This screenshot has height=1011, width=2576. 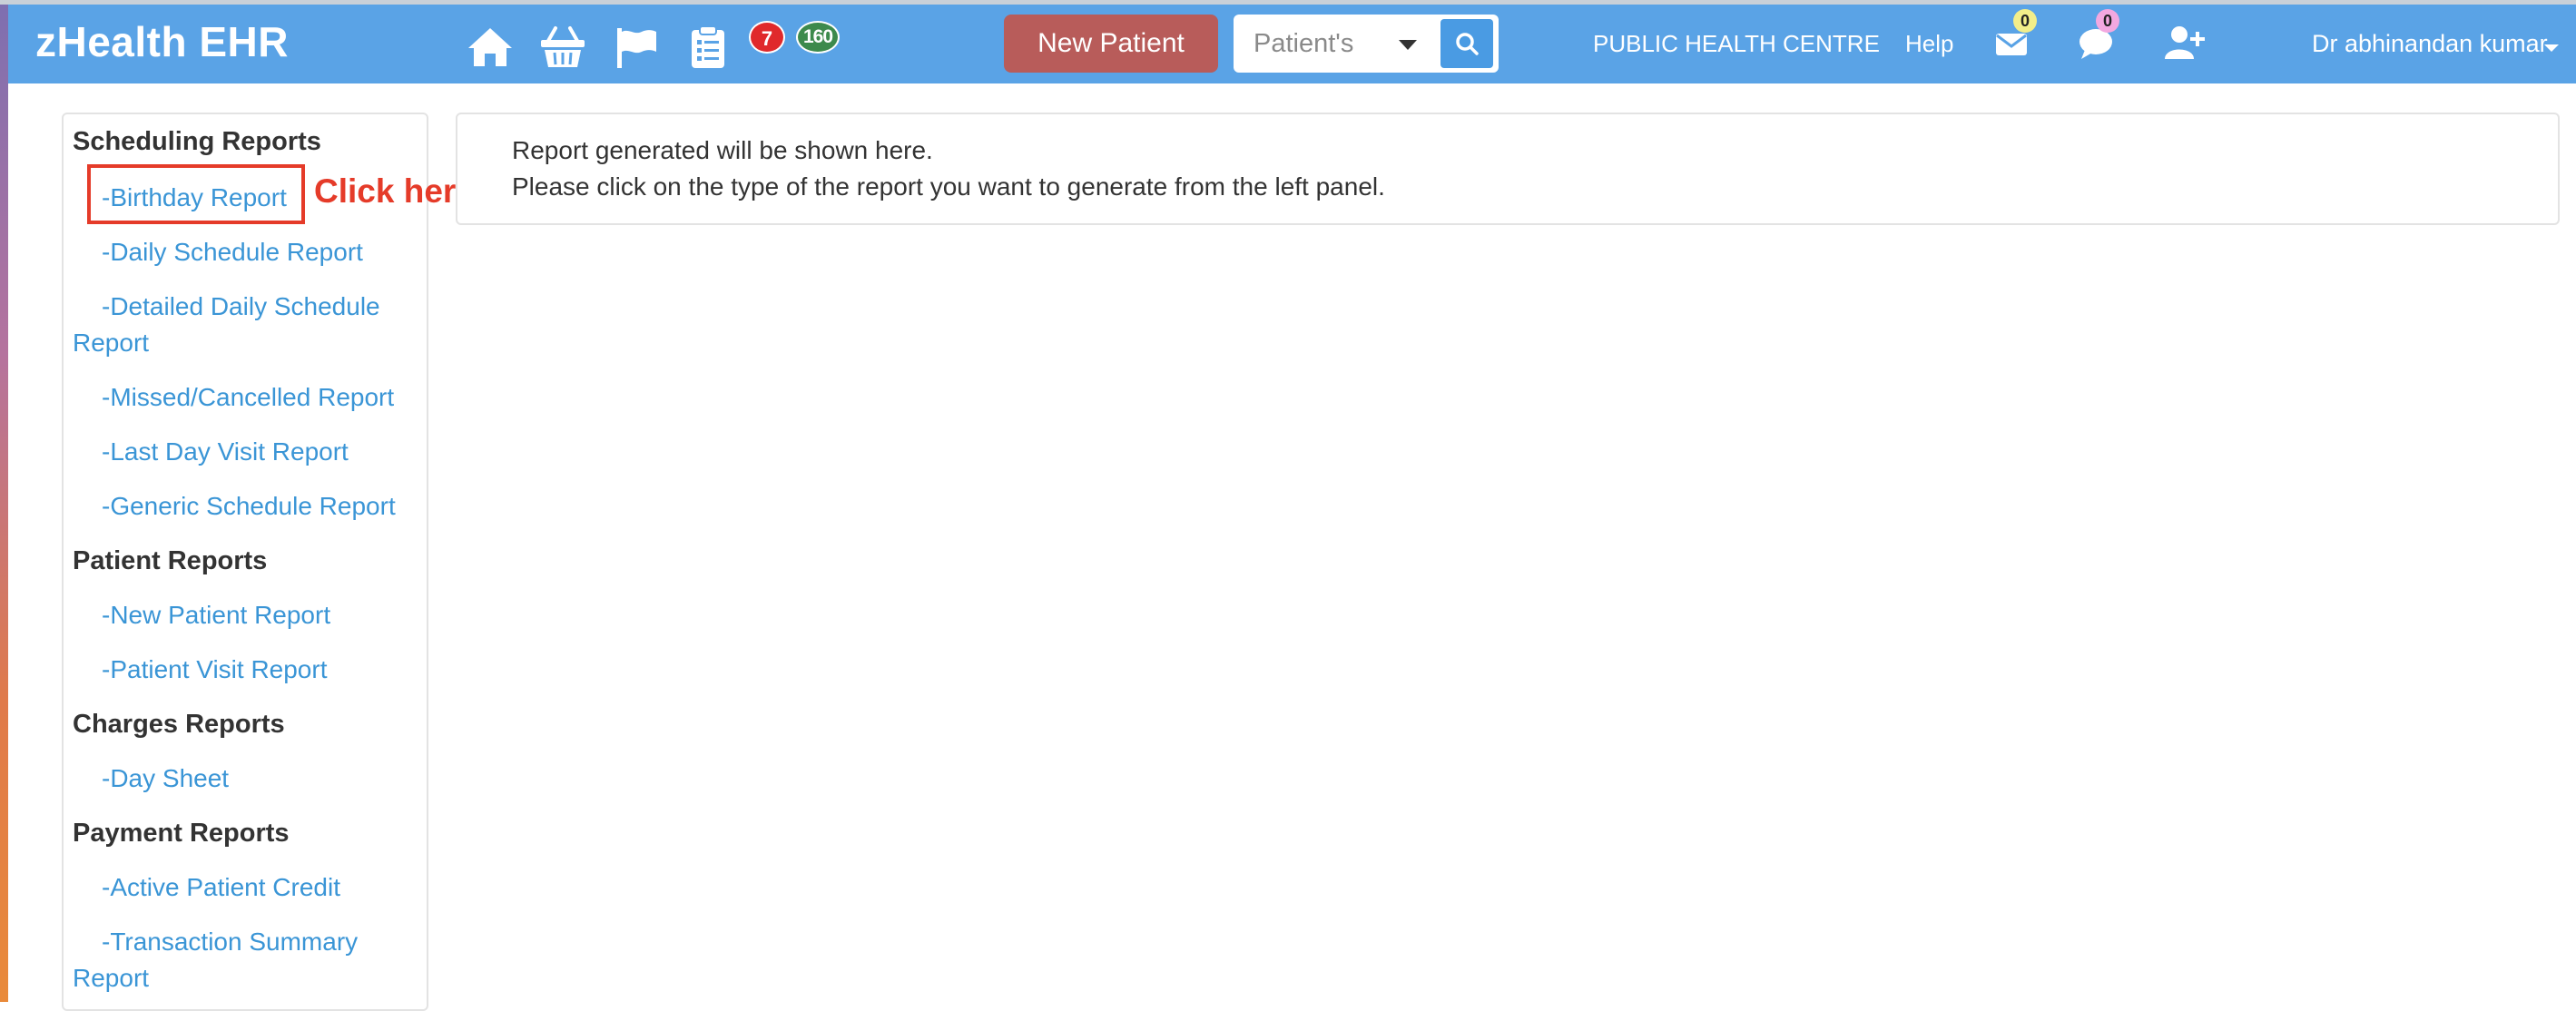 I want to click on section-header-charges: Charges Reports, so click(x=179, y=724).